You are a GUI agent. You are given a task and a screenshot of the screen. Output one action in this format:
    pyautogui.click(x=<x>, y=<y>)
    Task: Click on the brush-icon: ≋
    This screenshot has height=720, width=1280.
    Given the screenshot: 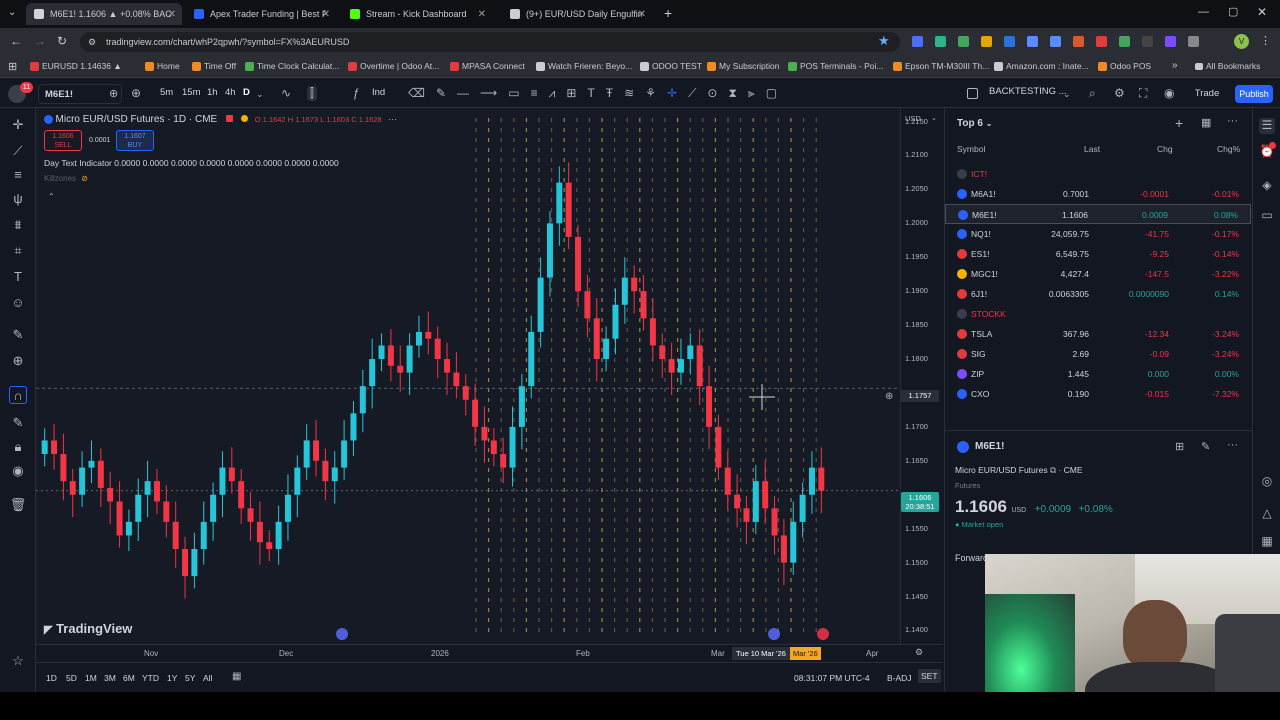 What is the action you would take?
    pyautogui.click(x=629, y=94)
    